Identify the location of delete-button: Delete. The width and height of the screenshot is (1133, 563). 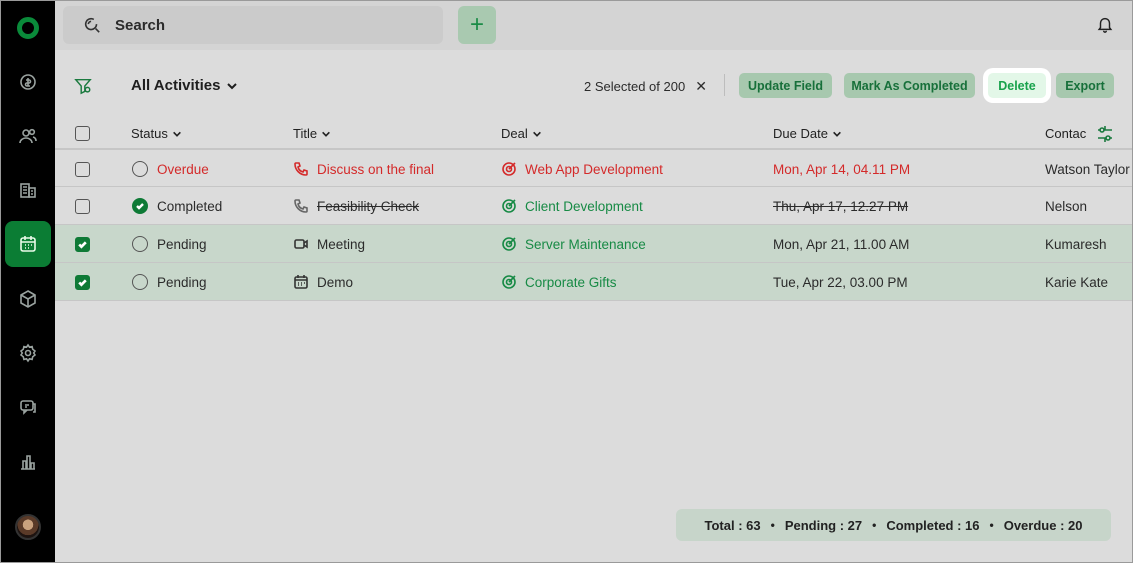
(1017, 85).